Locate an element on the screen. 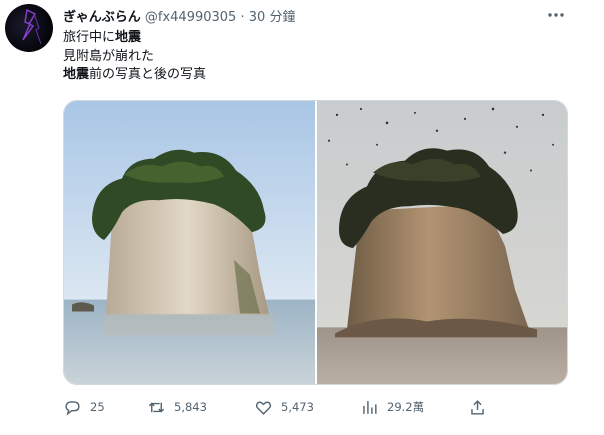 Image resolution: width=604 pixels, height=435 pixels. tweet-text-line-3: 地震前の写真と後の写真 is located at coordinates (134, 75).